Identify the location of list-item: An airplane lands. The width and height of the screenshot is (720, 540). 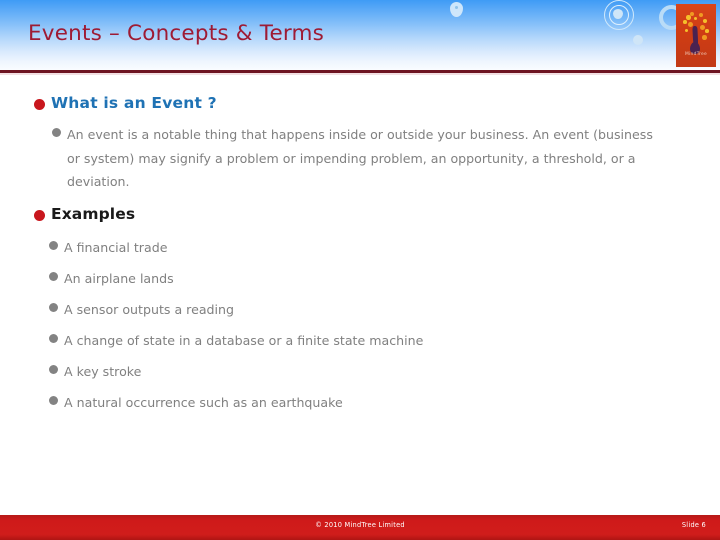
(111, 279).